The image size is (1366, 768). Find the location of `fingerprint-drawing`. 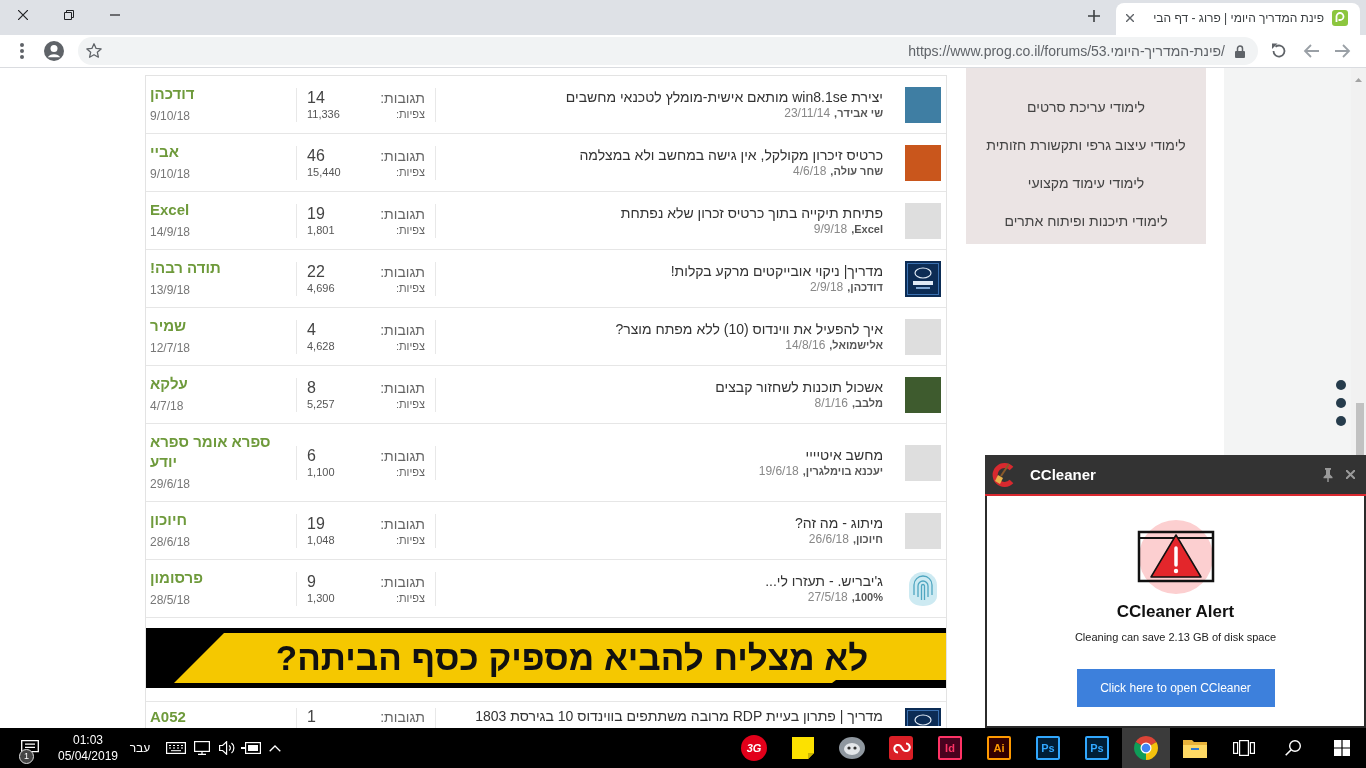

fingerprint-drawing is located at coordinates (923, 589).